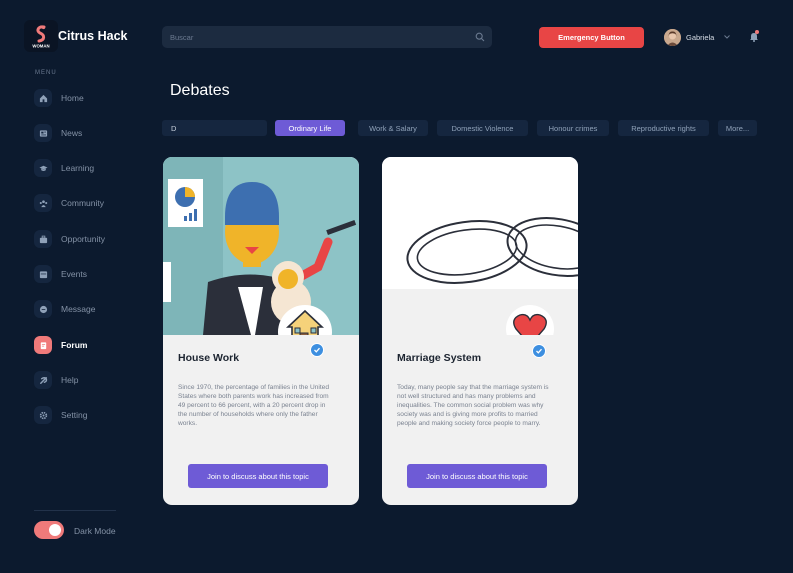  Describe the element at coordinates (72, 133) in the screenshot. I see `sidebar-item-label: News` at that location.